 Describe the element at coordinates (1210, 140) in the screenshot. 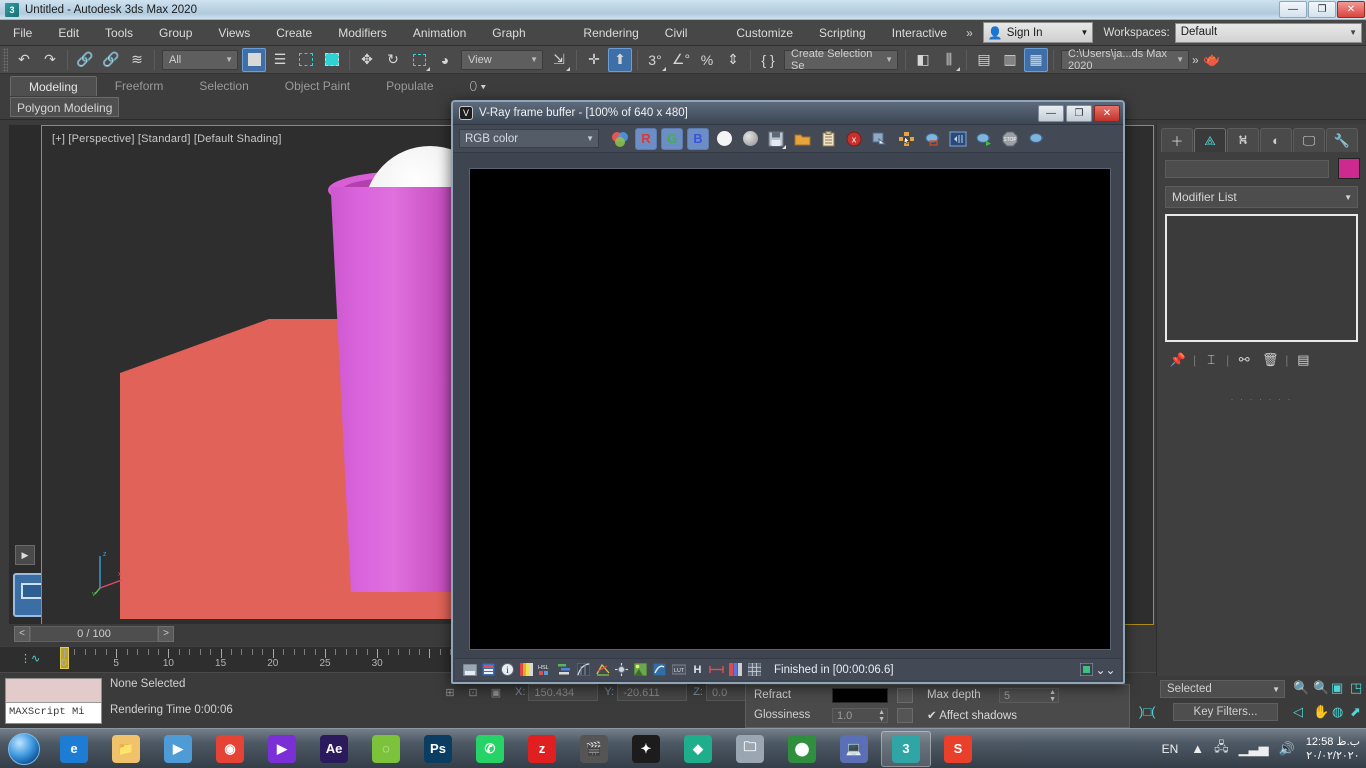

I see `modify-tab: ⟁` at that location.